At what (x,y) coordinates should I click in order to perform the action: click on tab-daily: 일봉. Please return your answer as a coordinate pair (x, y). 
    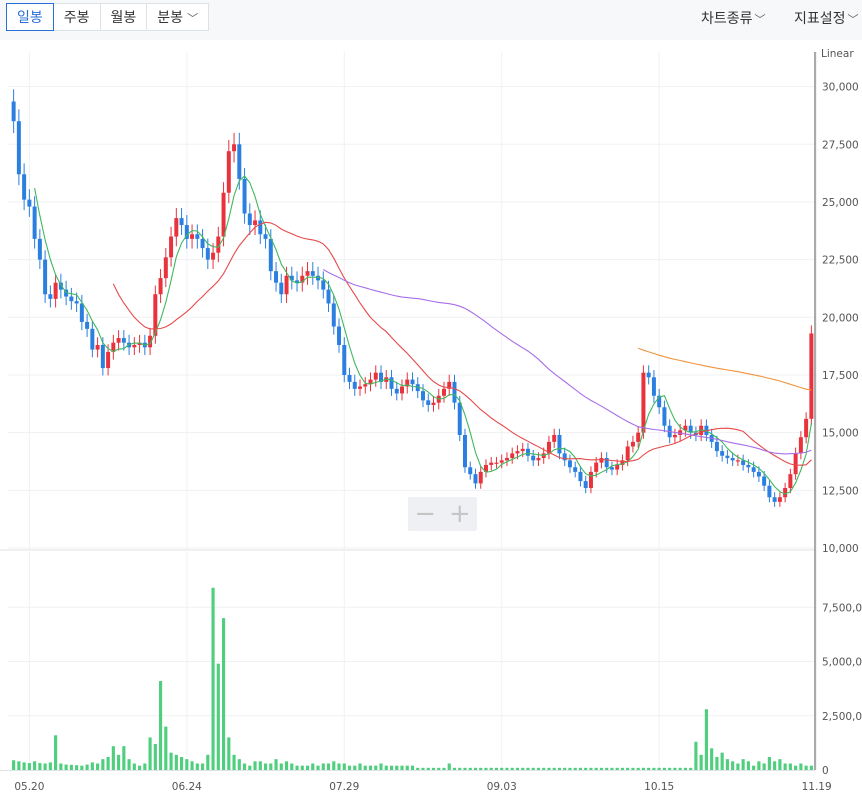
    Looking at the image, I should click on (30, 17).